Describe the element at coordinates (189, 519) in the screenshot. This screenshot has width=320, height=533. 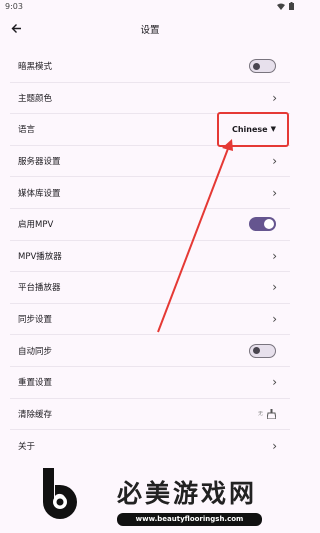
I see `watermark-url: www.beautyflooringsh.com` at that location.